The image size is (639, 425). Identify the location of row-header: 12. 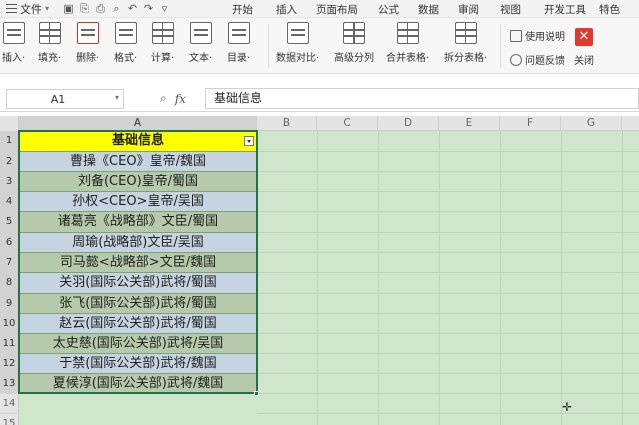
(9, 364).